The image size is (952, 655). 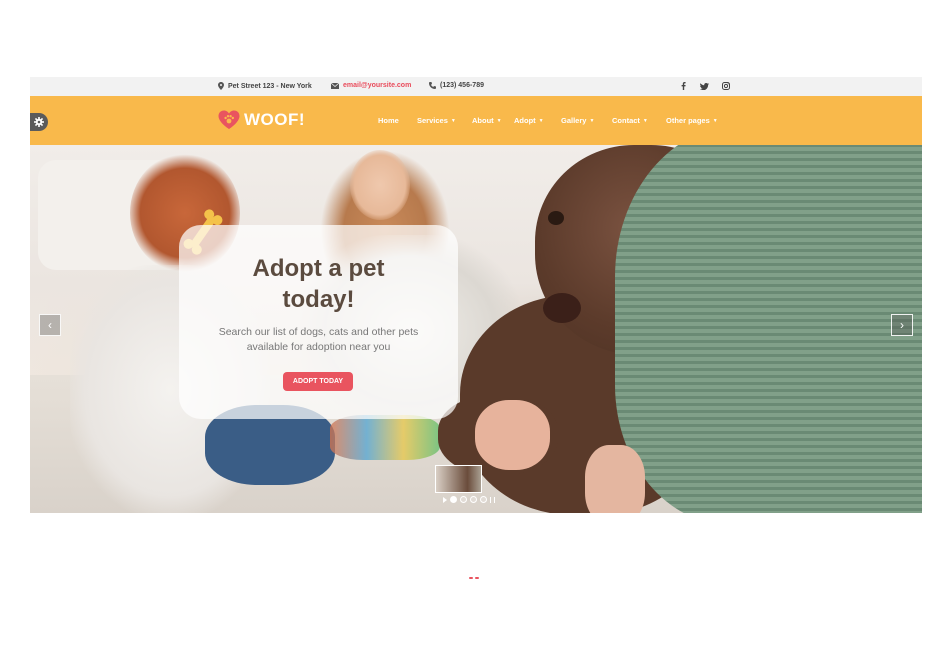 I want to click on next-slide-button: ›, so click(x=902, y=325).